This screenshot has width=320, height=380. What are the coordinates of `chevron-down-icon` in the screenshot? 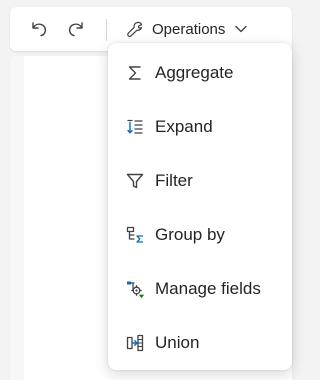 It's located at (241, 29).